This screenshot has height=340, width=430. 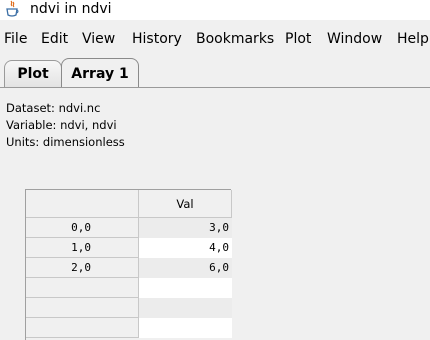 What do you see at coordinates (215, 87) in the screenshot?
I see `tab-divider` at bounding box center [215, 87].